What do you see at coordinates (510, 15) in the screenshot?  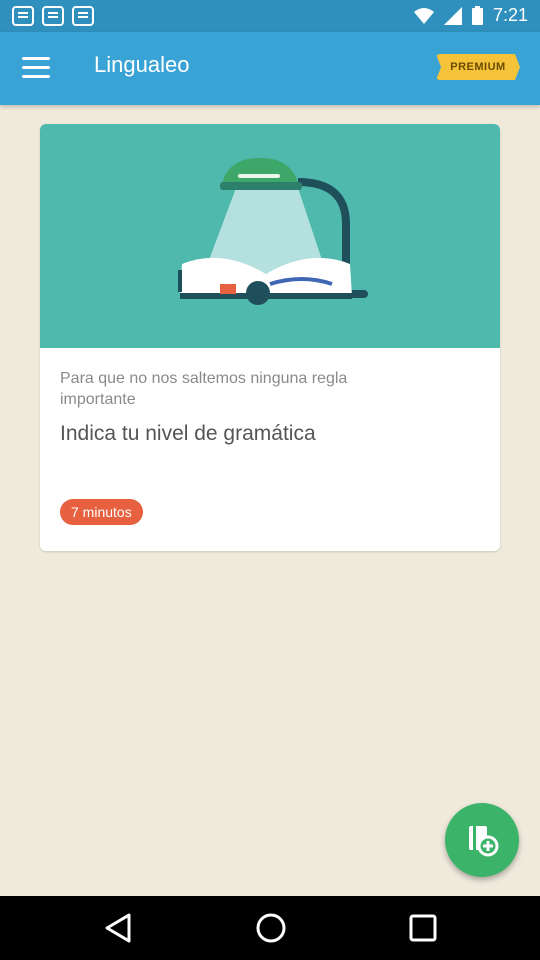 I see `status-time: 7:21` at bounding box center [510, 15].